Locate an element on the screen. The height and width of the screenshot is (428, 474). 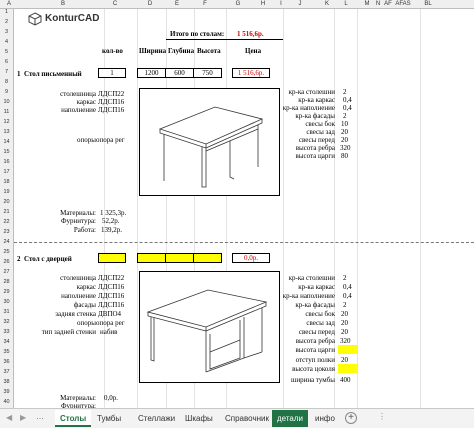
row-header: 19 is located at coordinates (6, 192).